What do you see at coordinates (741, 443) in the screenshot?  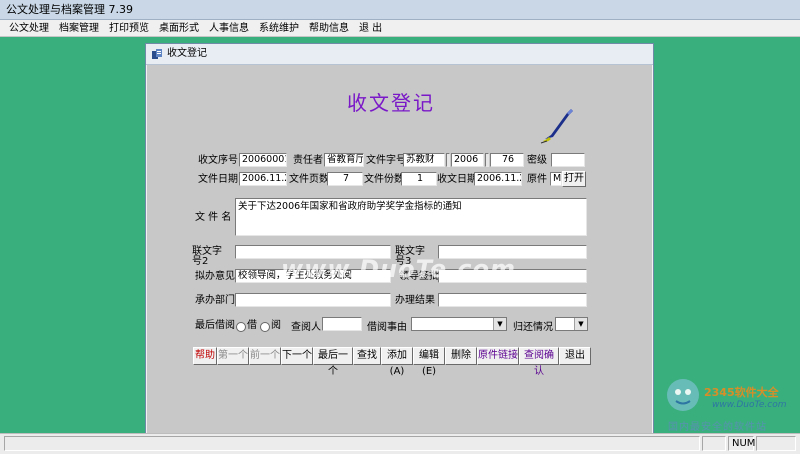 I see `status-num: NUM` at bounding box center [741, 443].